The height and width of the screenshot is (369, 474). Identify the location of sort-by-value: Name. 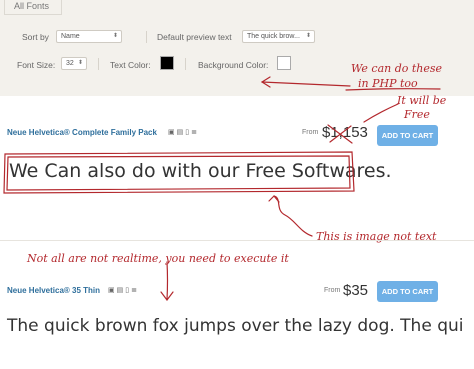
(70, 36).